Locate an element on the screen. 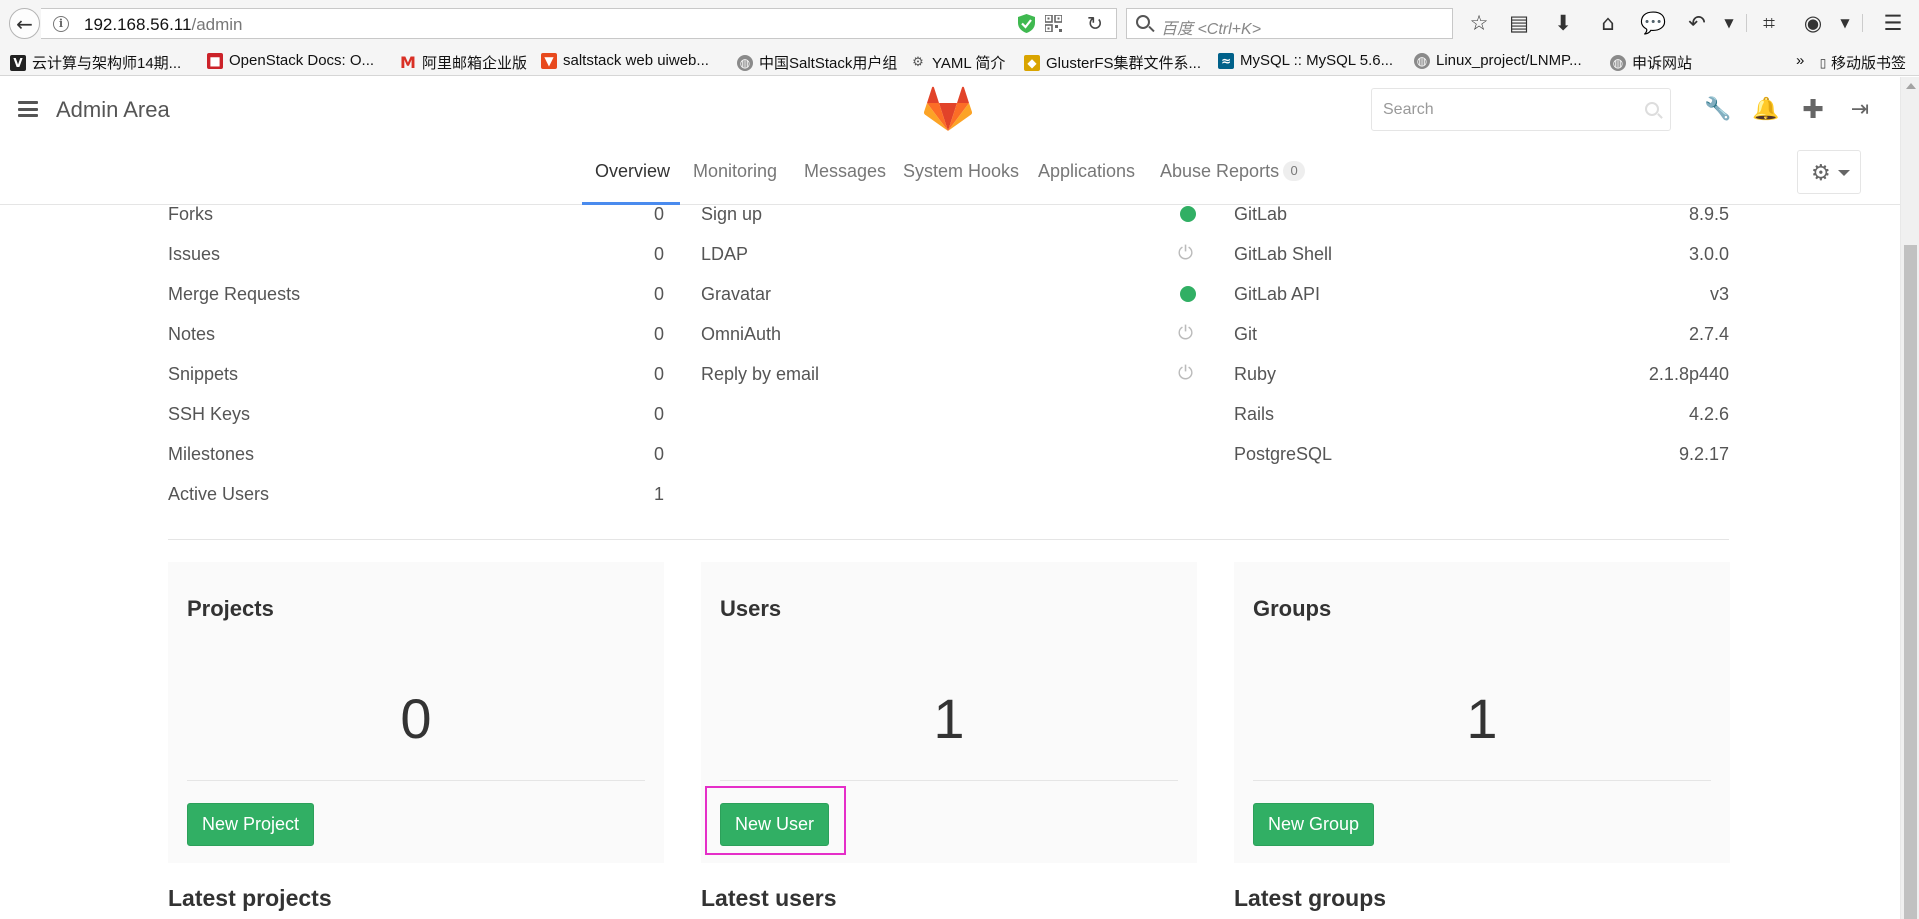 The image size is (1919, 919). search-input: Search is located at coordinates (1521, 109).